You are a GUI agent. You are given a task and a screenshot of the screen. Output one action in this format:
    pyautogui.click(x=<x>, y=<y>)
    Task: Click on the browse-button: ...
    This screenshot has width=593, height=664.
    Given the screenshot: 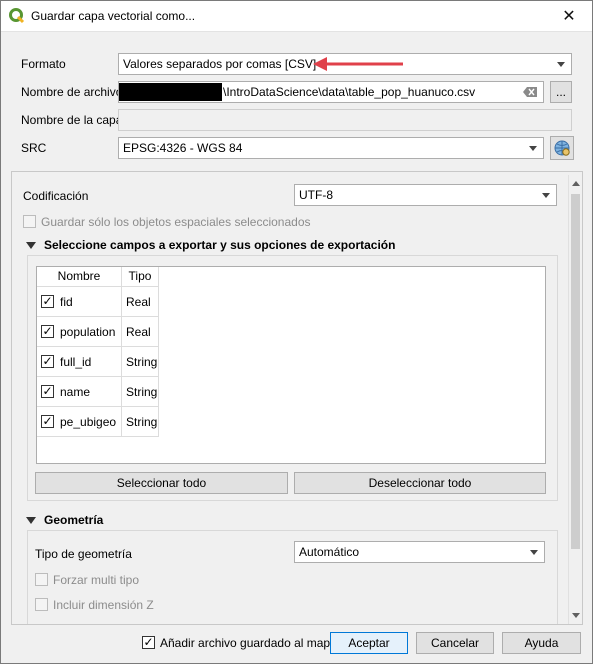 What is the action you would take?
    pyautogui.click(x=561, y=92)
    